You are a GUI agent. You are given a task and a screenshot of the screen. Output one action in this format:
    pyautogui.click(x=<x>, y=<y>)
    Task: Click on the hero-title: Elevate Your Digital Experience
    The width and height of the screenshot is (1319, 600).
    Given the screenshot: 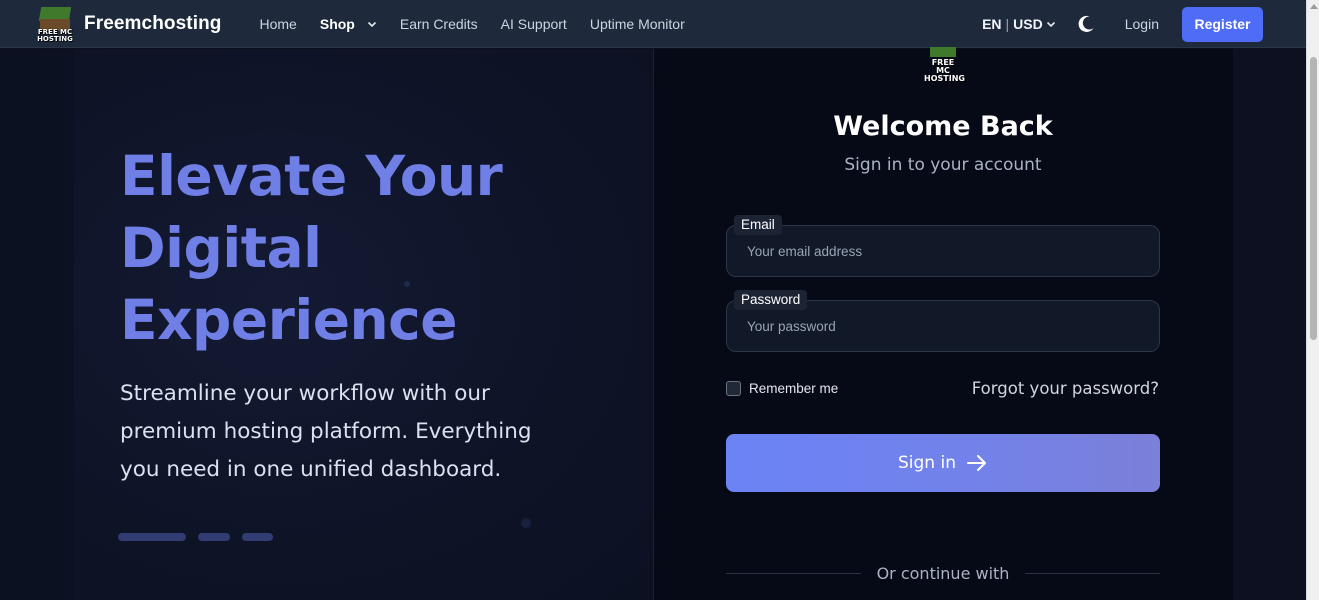 What is the action you would take?
    pyautogui.click(x=311, y=248)
    